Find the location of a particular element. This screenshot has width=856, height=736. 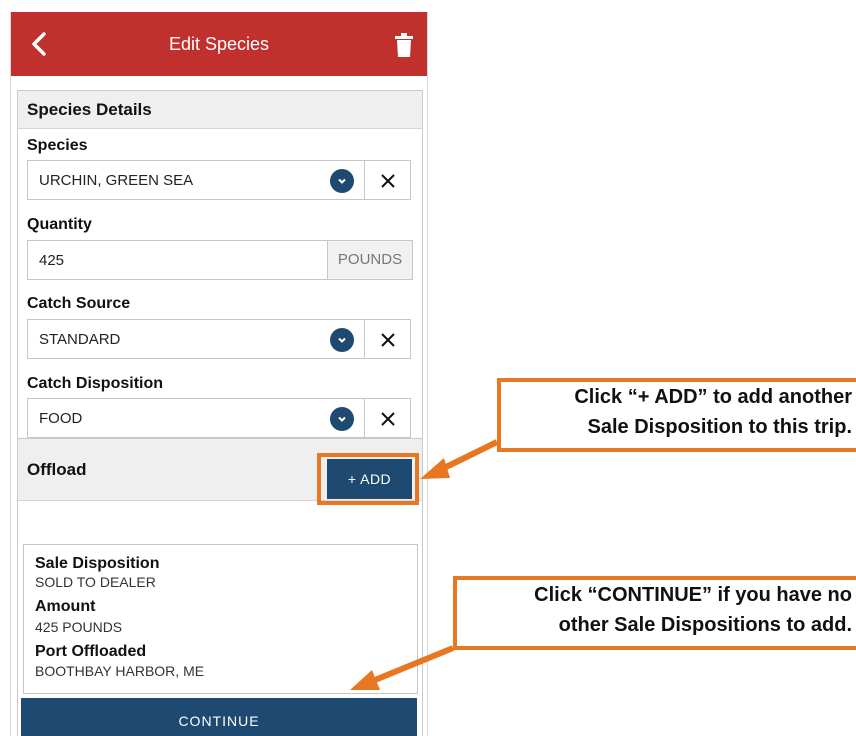

continue-arrow is located at coordinates (414, 664).